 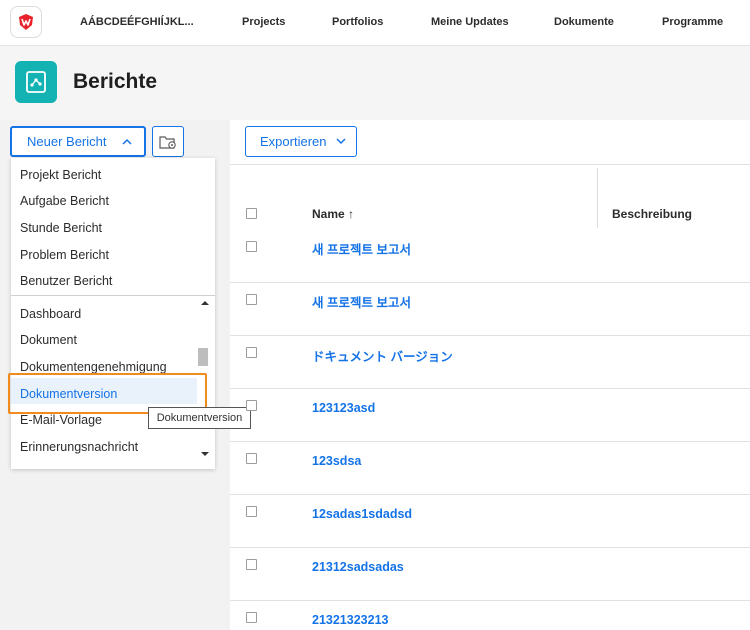 What do you see at coordinates (113, 295) in the screenshot?
I see `menu-divider` at bounding box center [113, 295].